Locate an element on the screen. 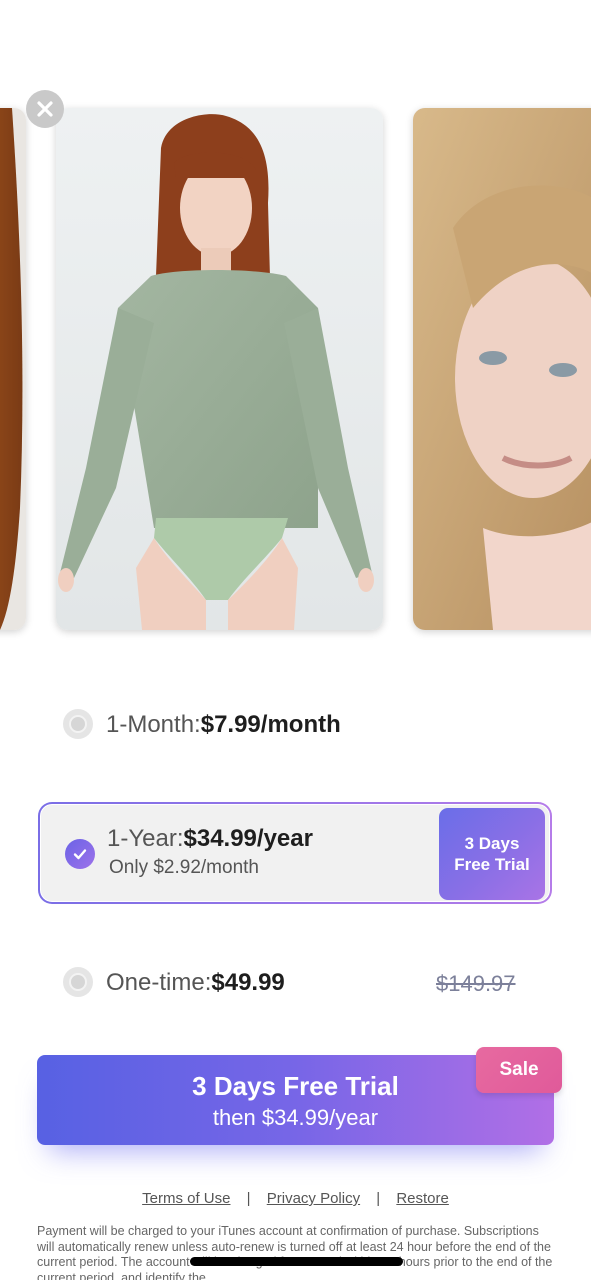 The height and width of the screenshot is (1280, 591). terms-link: Terms of Use is located at coordinates (186, 1198).